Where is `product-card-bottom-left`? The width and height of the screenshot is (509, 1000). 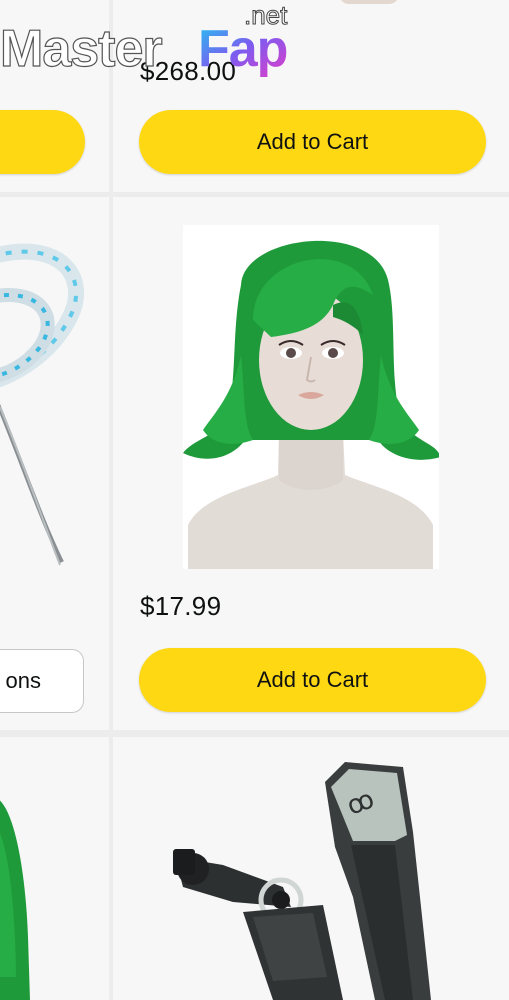
product-card-bottom-left is located at coordinates (54, 868).